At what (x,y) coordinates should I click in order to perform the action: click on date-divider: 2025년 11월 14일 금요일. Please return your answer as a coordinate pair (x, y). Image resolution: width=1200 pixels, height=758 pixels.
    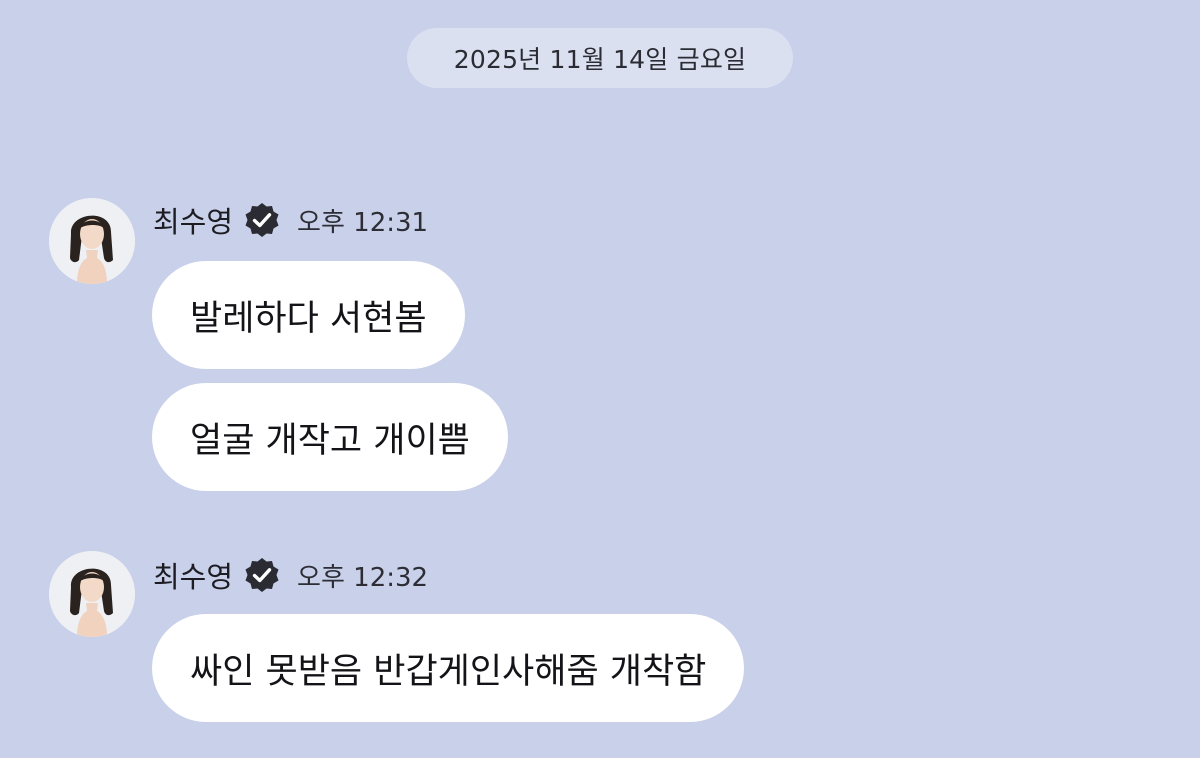
    Looking at the image, I should click on (600, 58).